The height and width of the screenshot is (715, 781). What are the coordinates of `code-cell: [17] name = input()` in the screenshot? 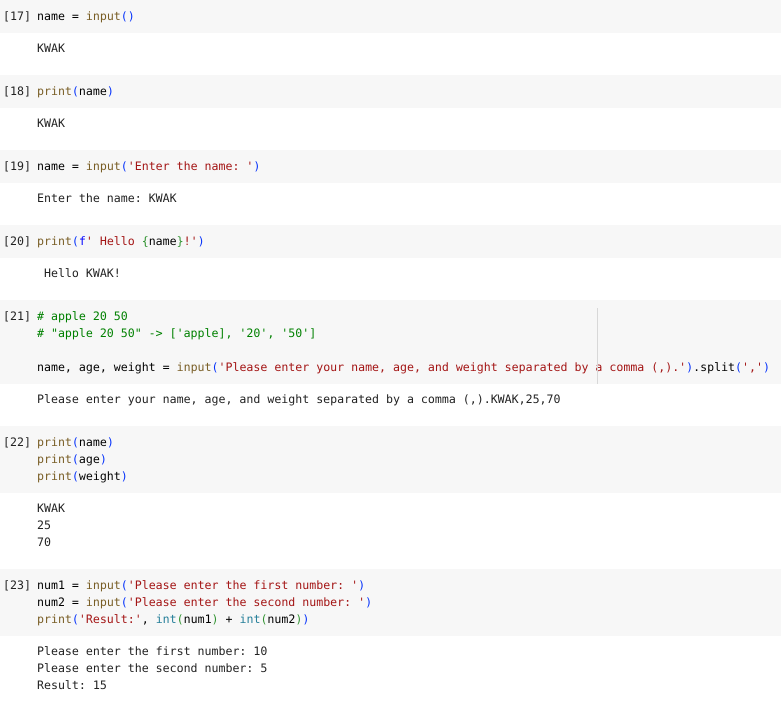 It's located at (390, 16).